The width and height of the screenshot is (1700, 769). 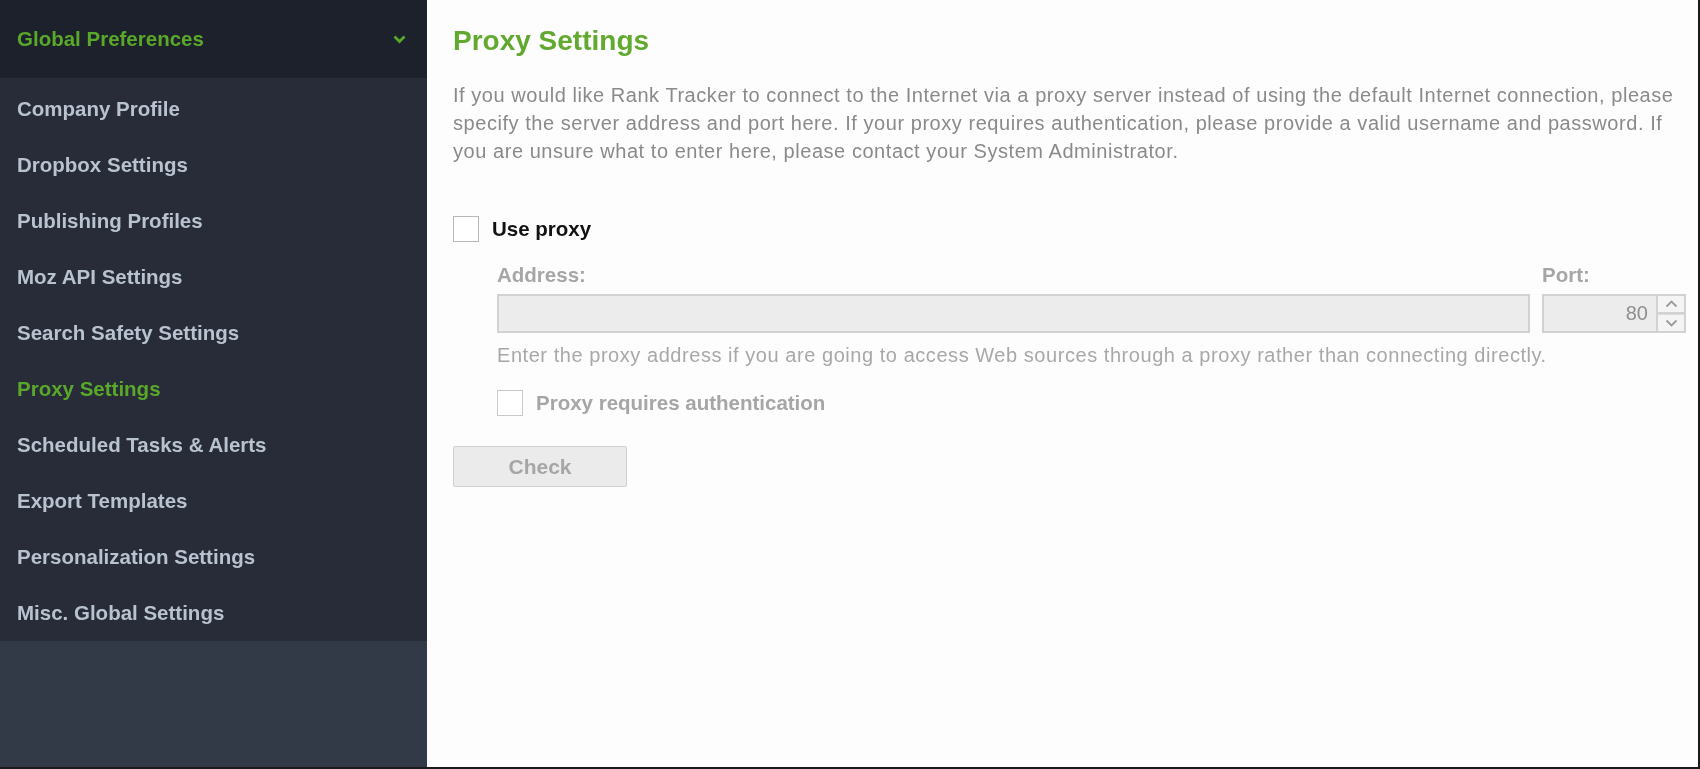 I want to click on sidebar-item: Proxy Settings, so click(x=213, y=389).